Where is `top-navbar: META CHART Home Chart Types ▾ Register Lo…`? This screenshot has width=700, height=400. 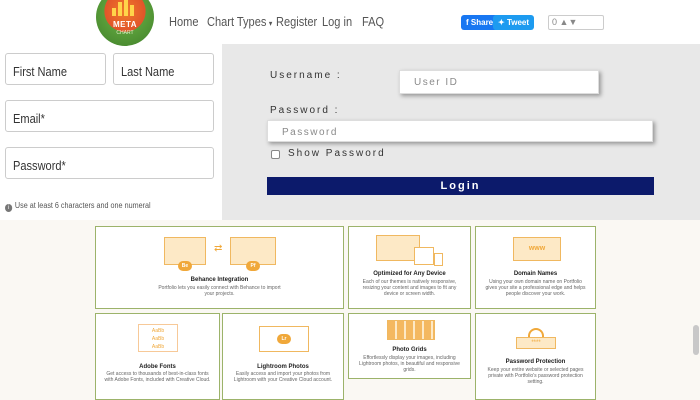
top-navbar: META CHART Home Chart Types ▾ Register Lo… is located at coordinates (350, 23).